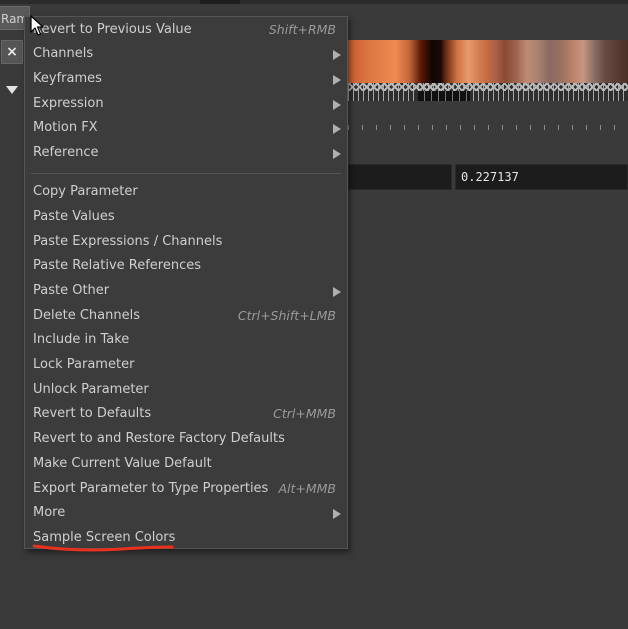  What do you see at coordinates (128, 241) in the screenshot?
I see `menu-item-label: Paste Expressions / Channels` at bounding box center [128, 241].